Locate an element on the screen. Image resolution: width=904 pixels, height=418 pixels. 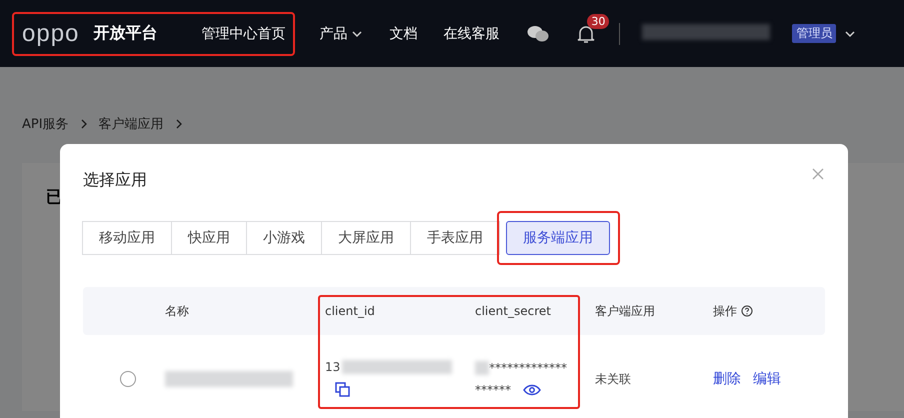
action-link: 编辑 is located at coordinates (767, 379).